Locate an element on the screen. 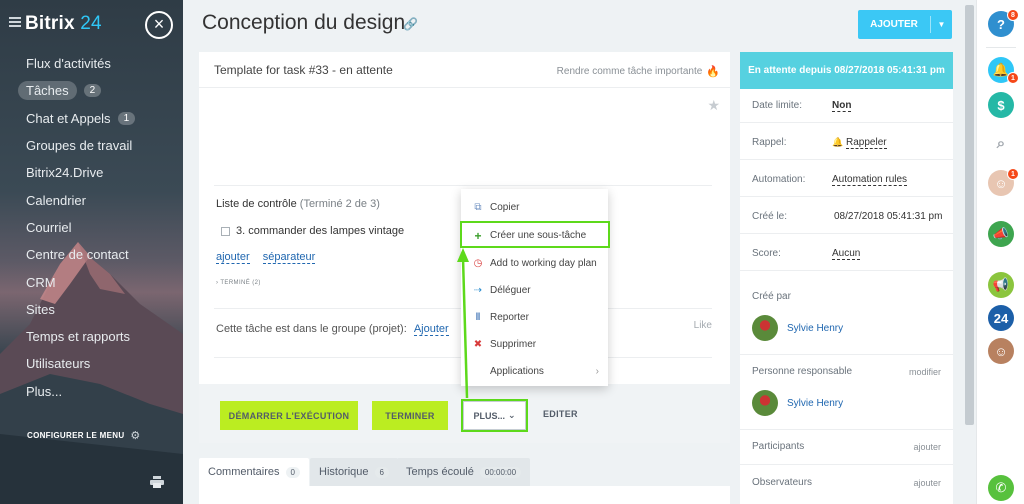  automation-row: Automation: Automation rules is located at coordinates (848, 180).